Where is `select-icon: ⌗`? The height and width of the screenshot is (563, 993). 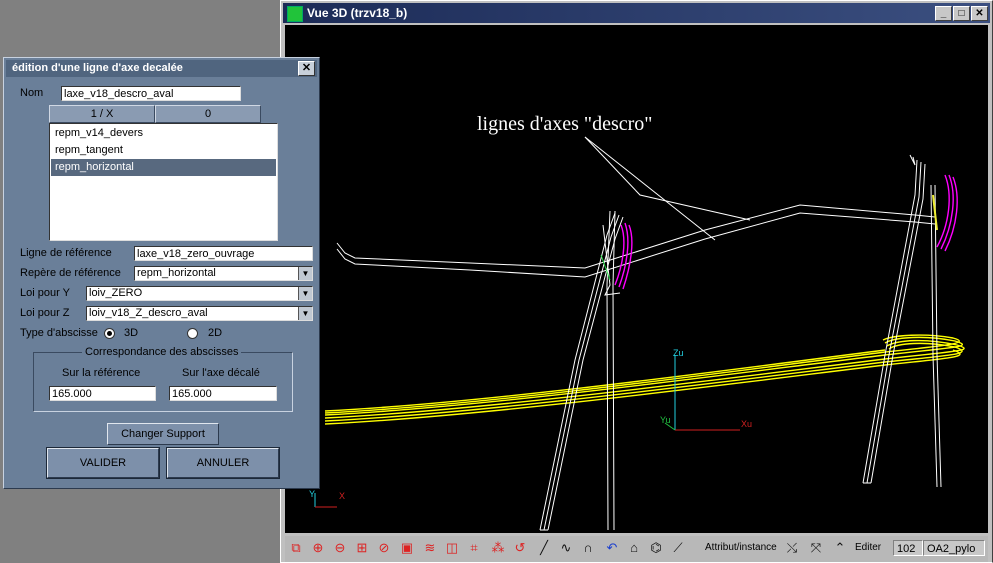 select-icon: ⌗ is located at coordinates (474, 548).